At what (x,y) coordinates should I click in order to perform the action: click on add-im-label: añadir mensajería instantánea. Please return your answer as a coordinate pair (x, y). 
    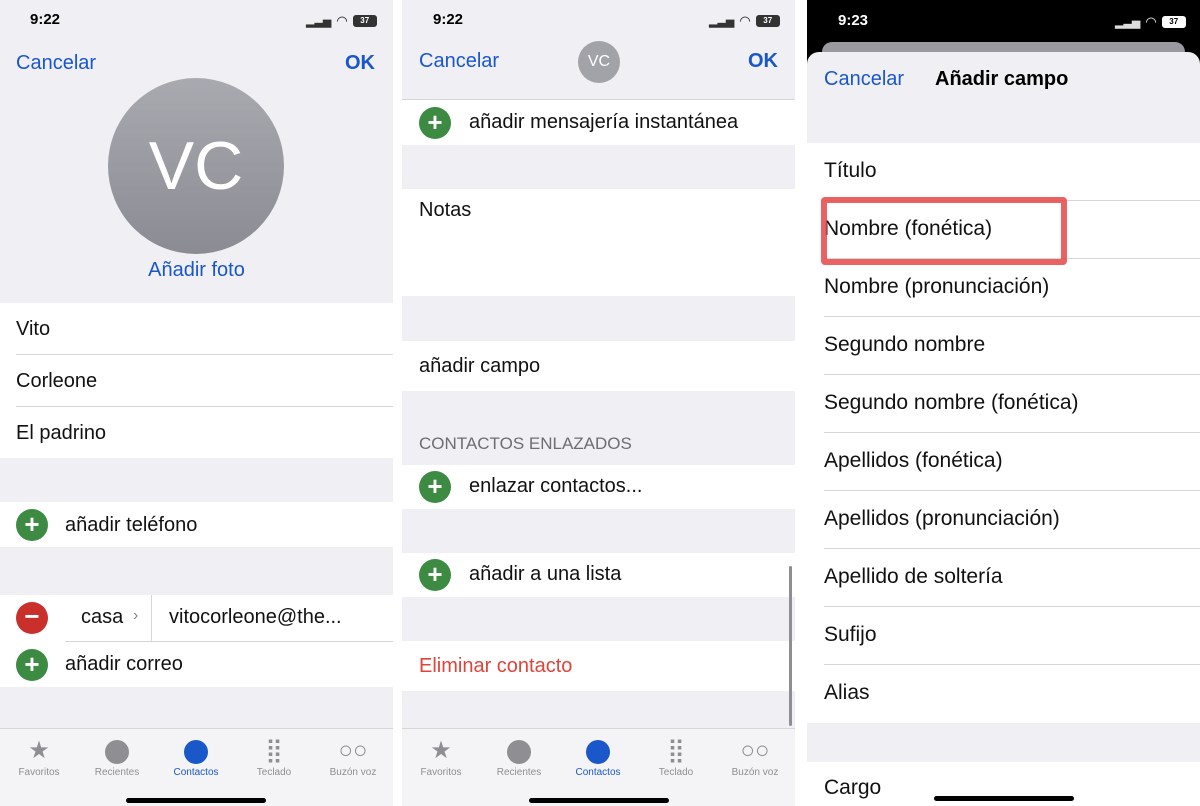
    Looking at the image, I should click on (604, 122).